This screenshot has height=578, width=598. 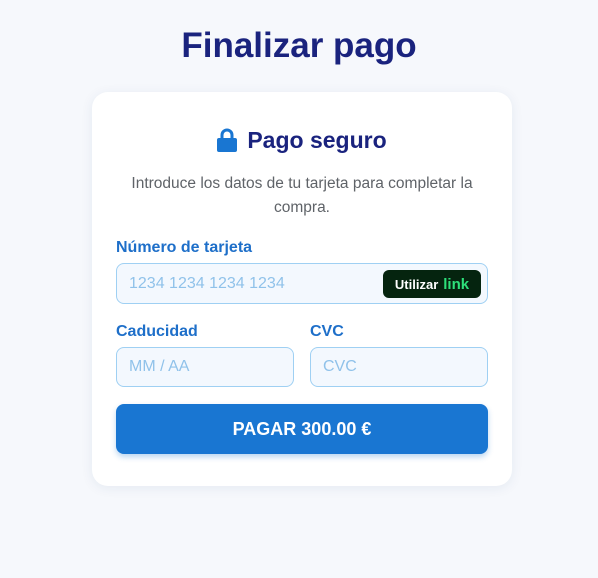 I want to click on card-title: Pago seguro, so click(x=317, y=140).